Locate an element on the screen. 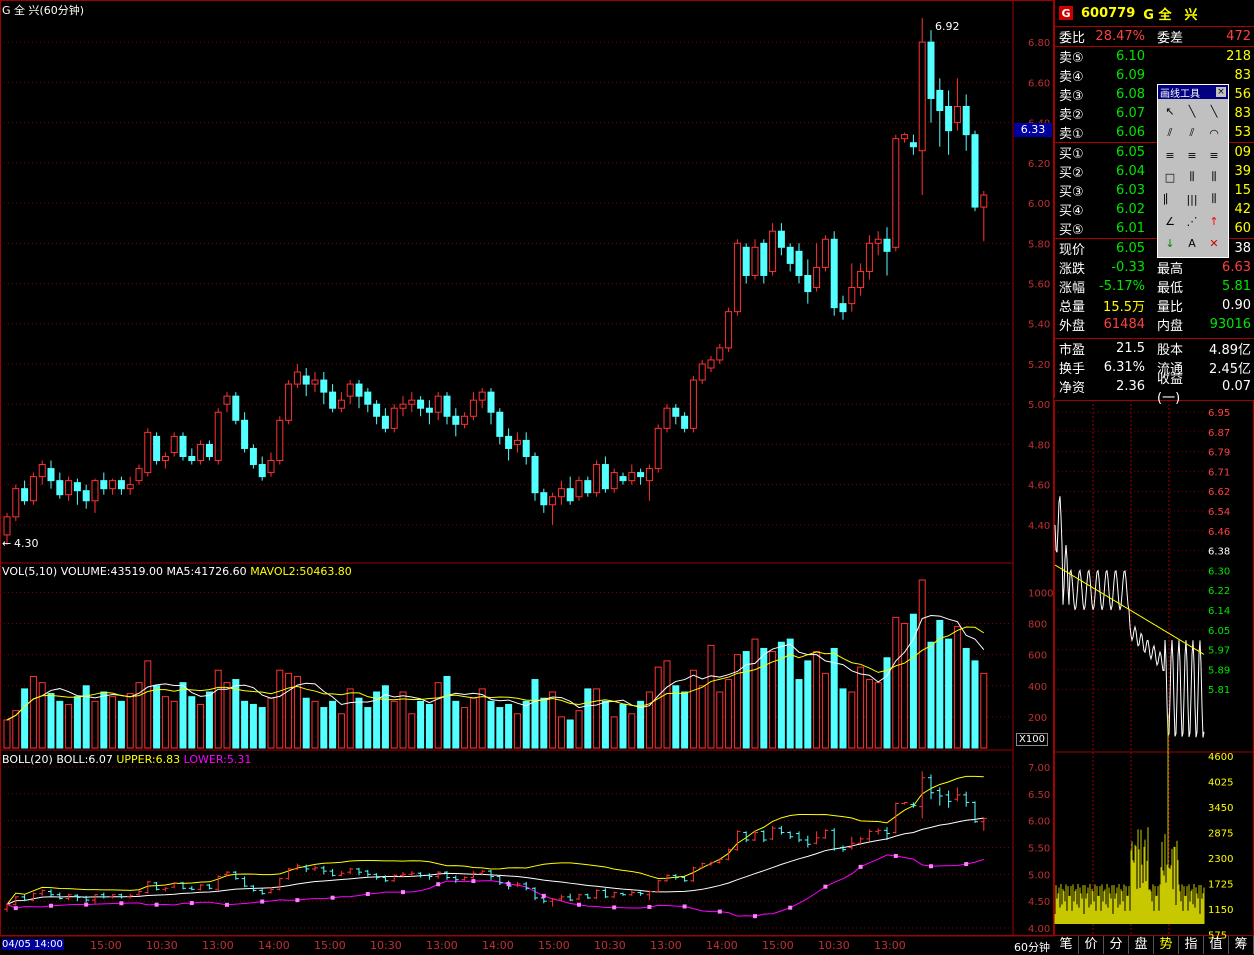 The height and width of the screenshot is (955, 1254). tab-7: 筹 is located at coordinates (1241, 945).